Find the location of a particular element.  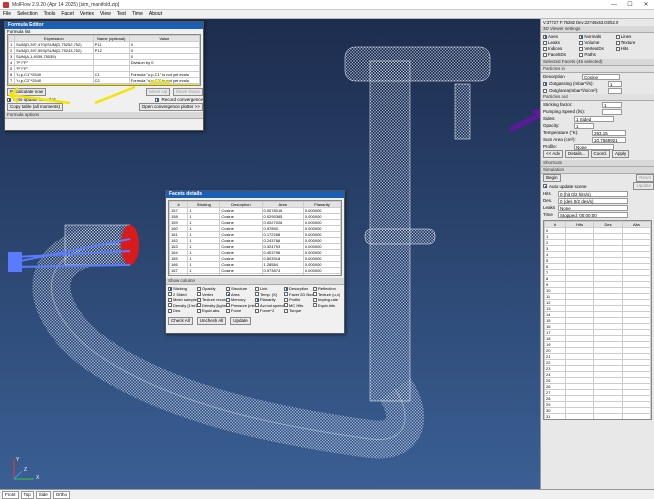

show-column-label: 2 Sided is located at coordinates (180, 294).